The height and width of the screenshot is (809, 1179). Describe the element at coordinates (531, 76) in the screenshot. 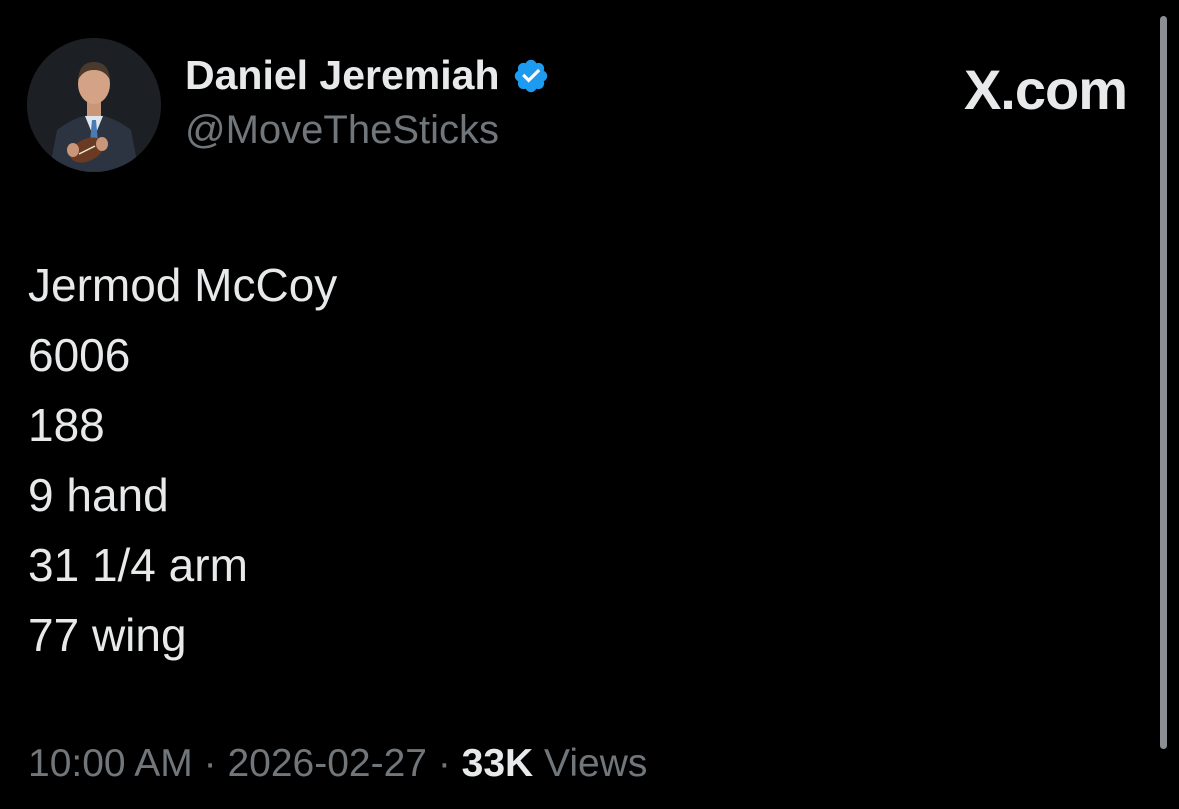

I see `verified-badge-icon` at that location.